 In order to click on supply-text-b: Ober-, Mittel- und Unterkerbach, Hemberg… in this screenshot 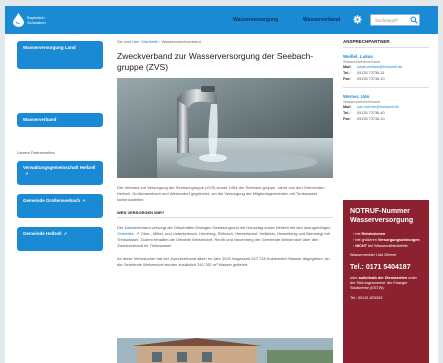, I will do `click(223, 239)`.